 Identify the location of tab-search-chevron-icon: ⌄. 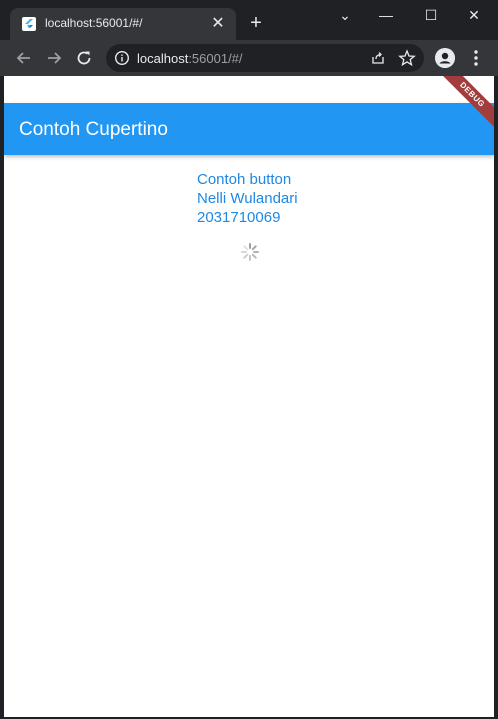
(345, 15).